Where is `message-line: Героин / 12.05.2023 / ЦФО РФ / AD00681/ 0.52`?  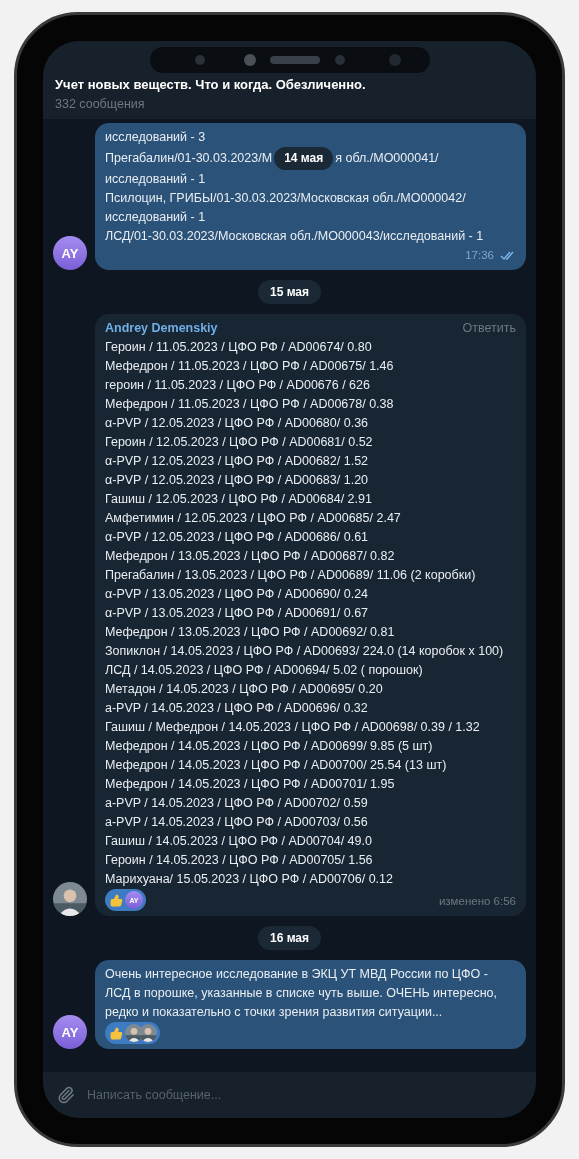 message-line: Героин / 12.05.2023 / ЦФО РФ / AD00681/ 0.52 is located at coordinates (239, 443).